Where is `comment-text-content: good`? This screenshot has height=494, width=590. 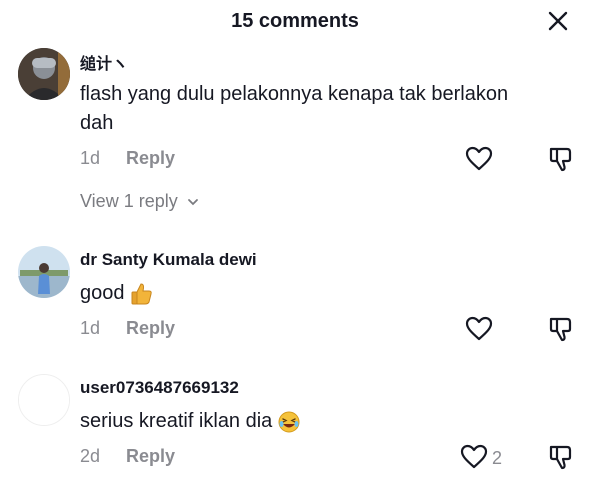
comment-text-content: good is located at coordinates (102, 293).